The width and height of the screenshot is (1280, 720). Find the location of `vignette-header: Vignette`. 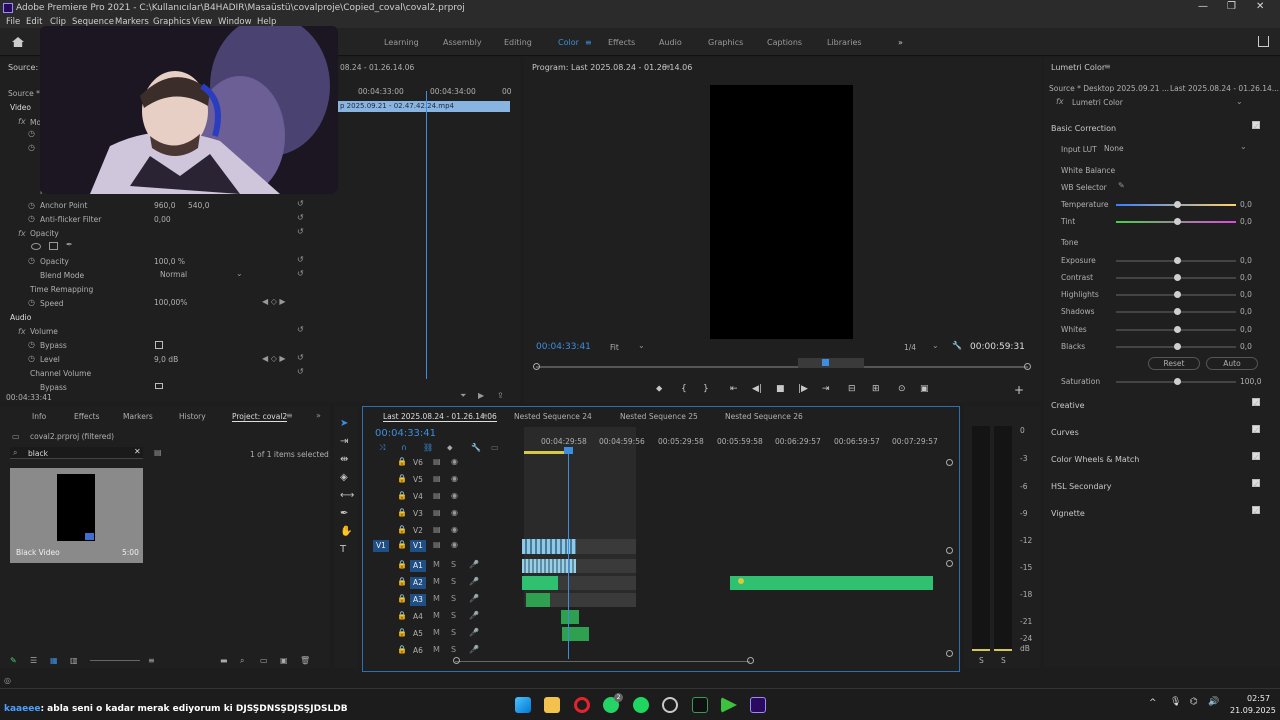

vignette-header: Vignette is located at coordinates (1068, 513).